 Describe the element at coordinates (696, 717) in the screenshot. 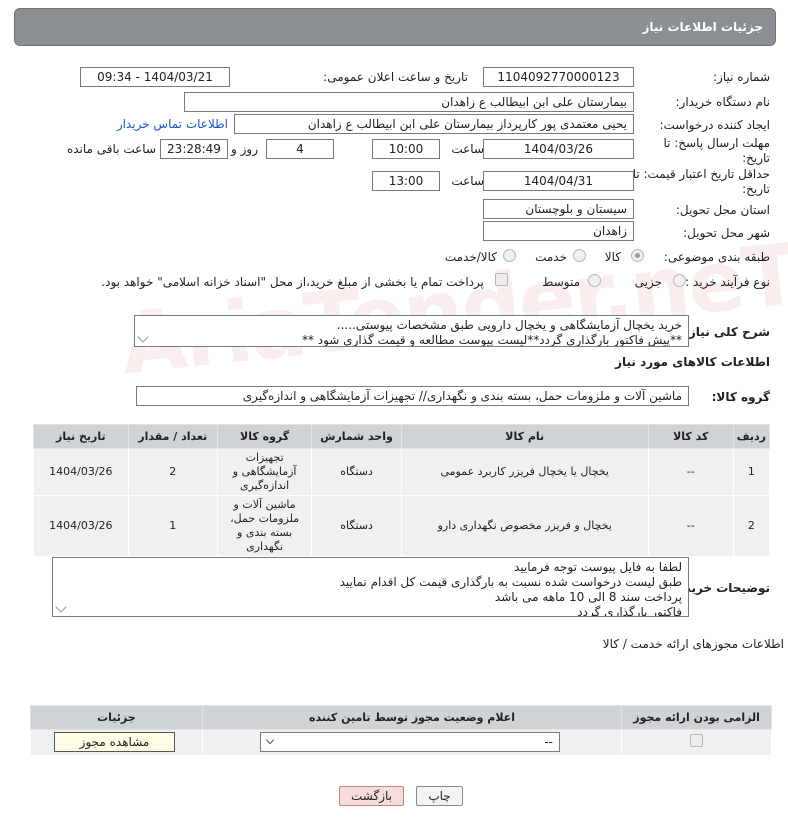

I see `col-required: الزامی بودن ارائه مجوز` at that location.